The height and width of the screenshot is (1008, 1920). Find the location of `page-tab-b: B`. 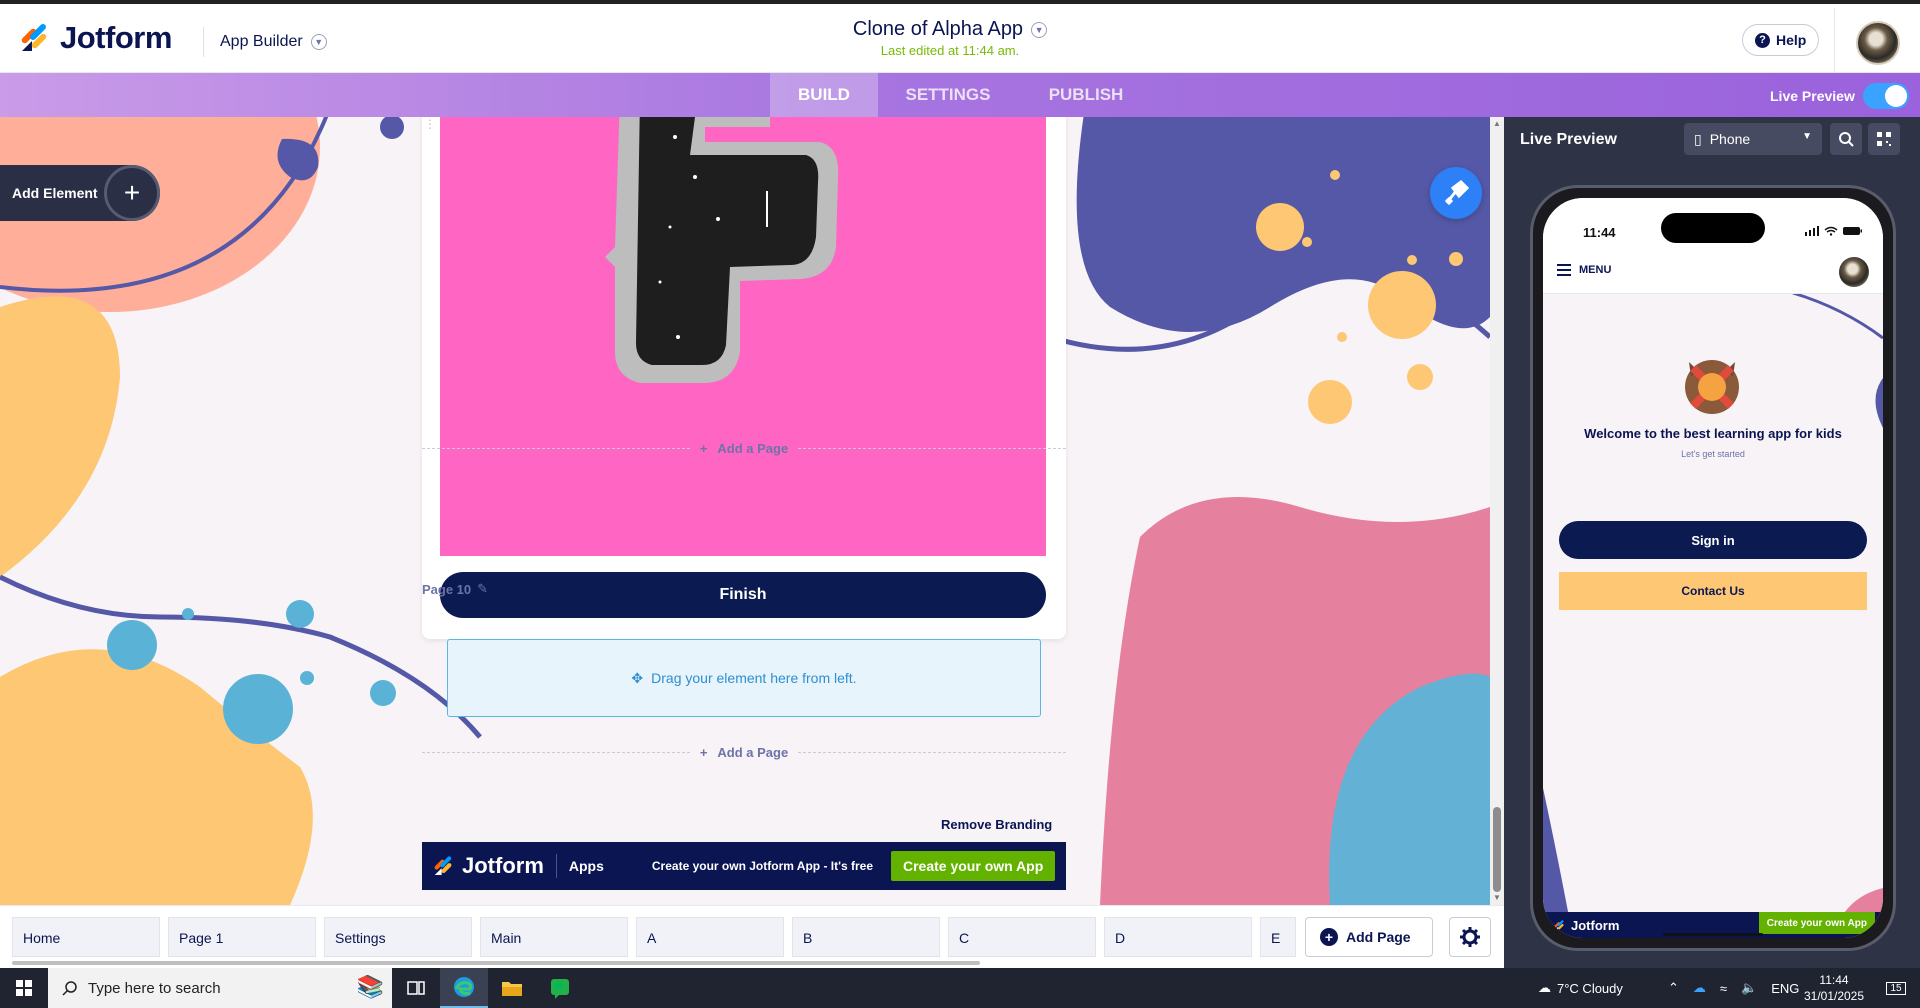

page-tab-b: B is located at coordinates (866, 937).